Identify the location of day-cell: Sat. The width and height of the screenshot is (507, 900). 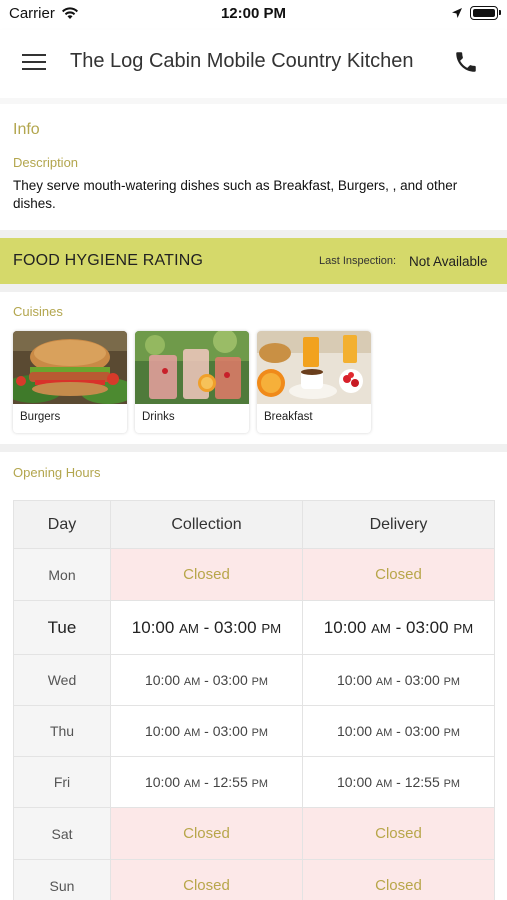
(62, 833).